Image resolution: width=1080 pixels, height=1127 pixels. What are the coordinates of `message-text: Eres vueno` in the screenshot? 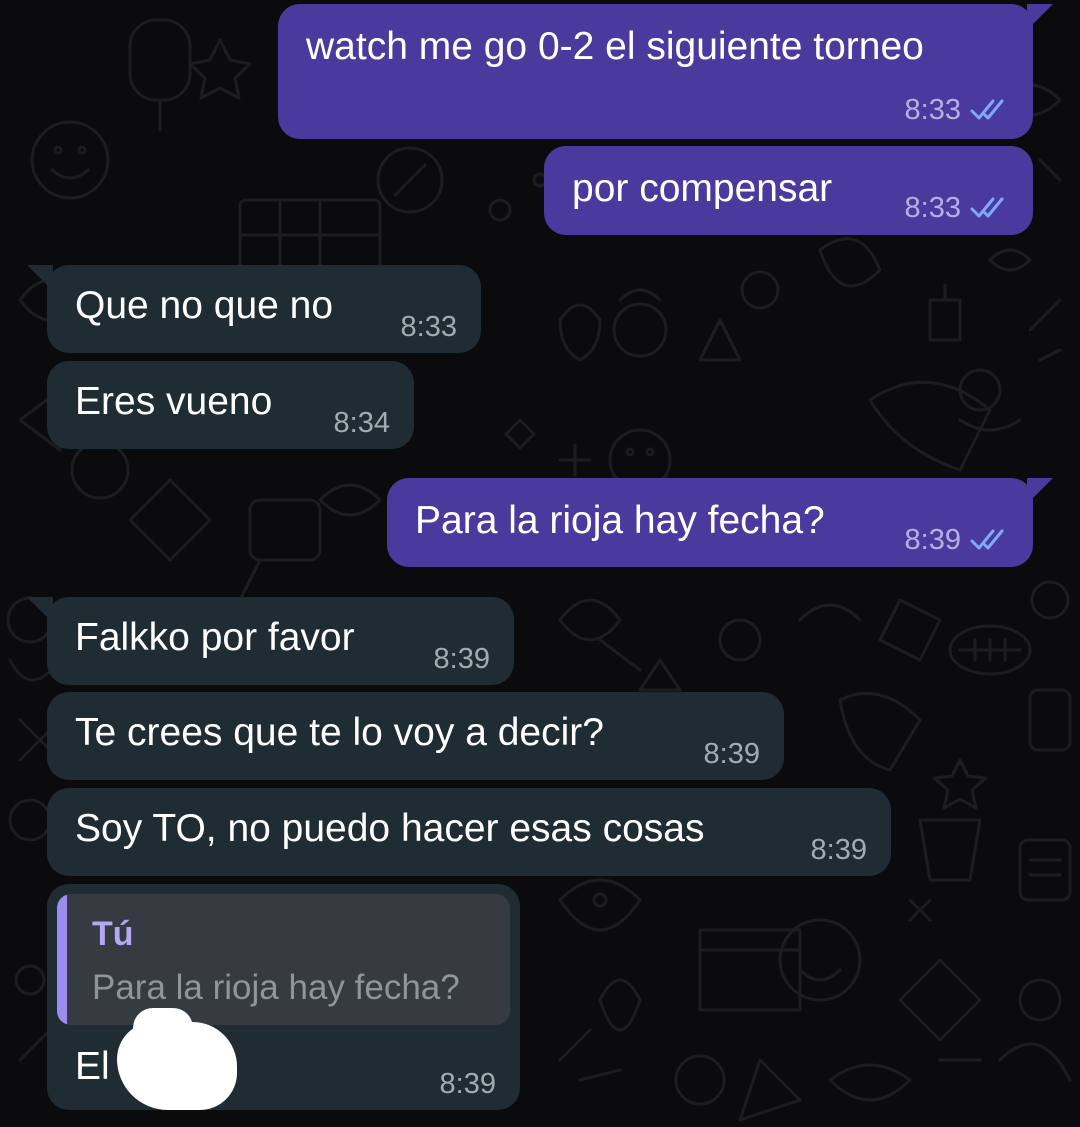 It's located at (174, 401).